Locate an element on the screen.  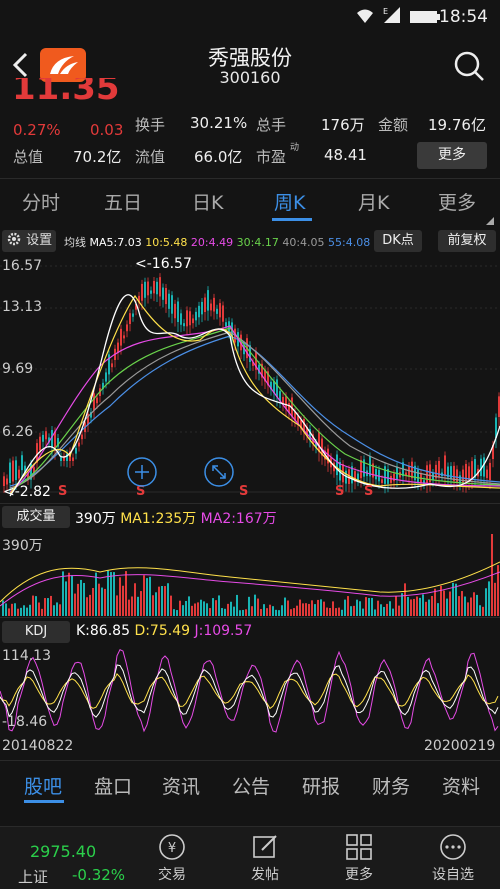
volume-indicator-button: 成交量 is located at coordinates (36, 517).